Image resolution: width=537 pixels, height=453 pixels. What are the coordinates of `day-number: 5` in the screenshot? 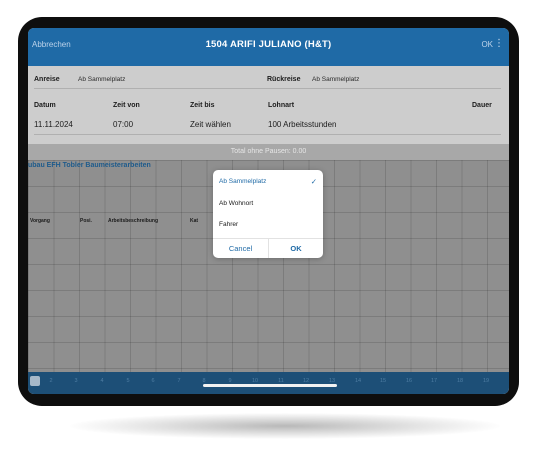 It's located at (128, 381).